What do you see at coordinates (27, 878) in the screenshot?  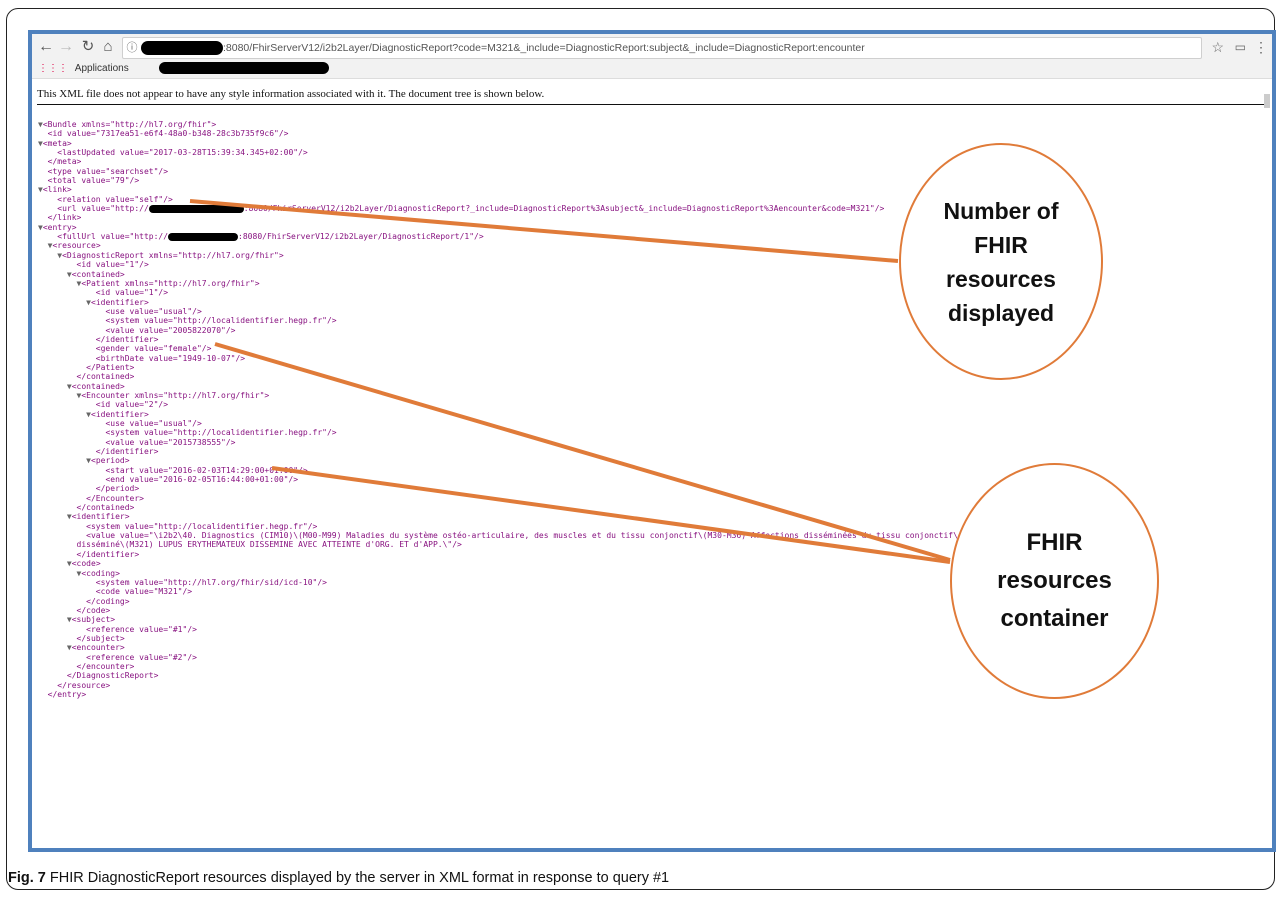 I see `caption-label: Fig. 7` at bounding box center [27, 878].